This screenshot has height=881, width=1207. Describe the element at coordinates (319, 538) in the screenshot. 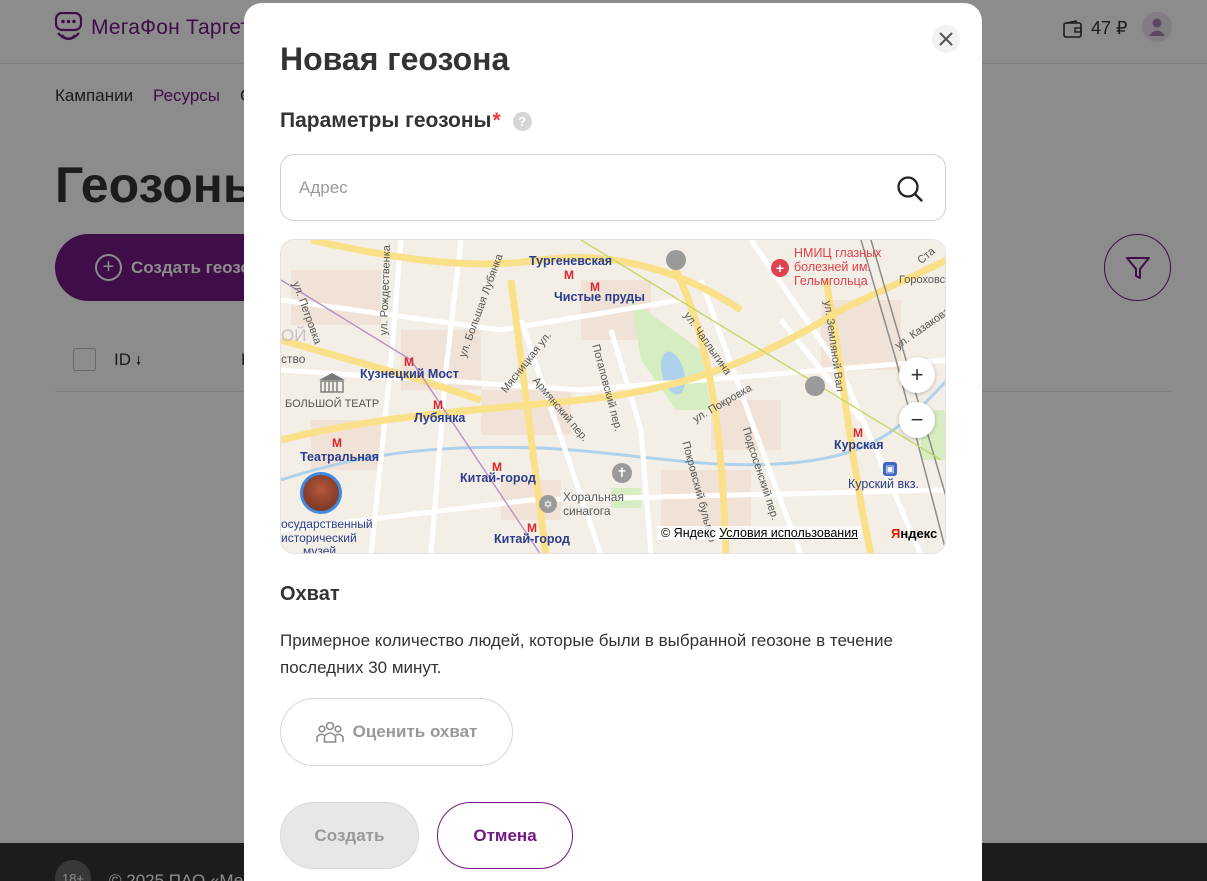

I see `place-label-museum-2: исторический` at that location.